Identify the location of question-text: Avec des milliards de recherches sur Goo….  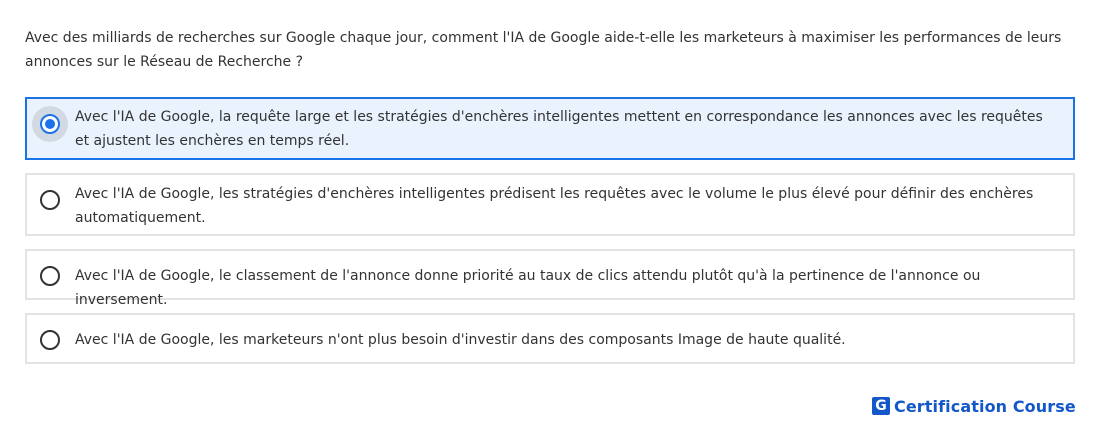
(543, 50).